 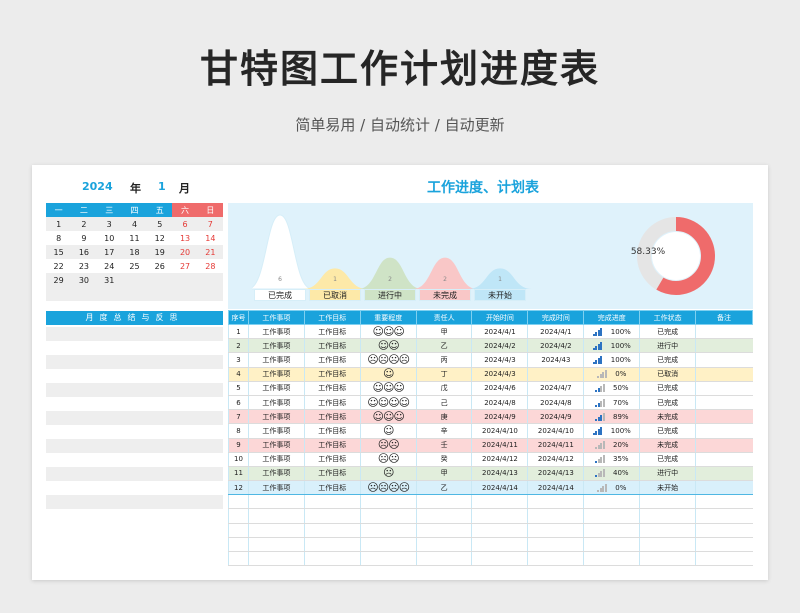 I want to click on col-header-importance: 重要程度, so click(x=388, y=317).